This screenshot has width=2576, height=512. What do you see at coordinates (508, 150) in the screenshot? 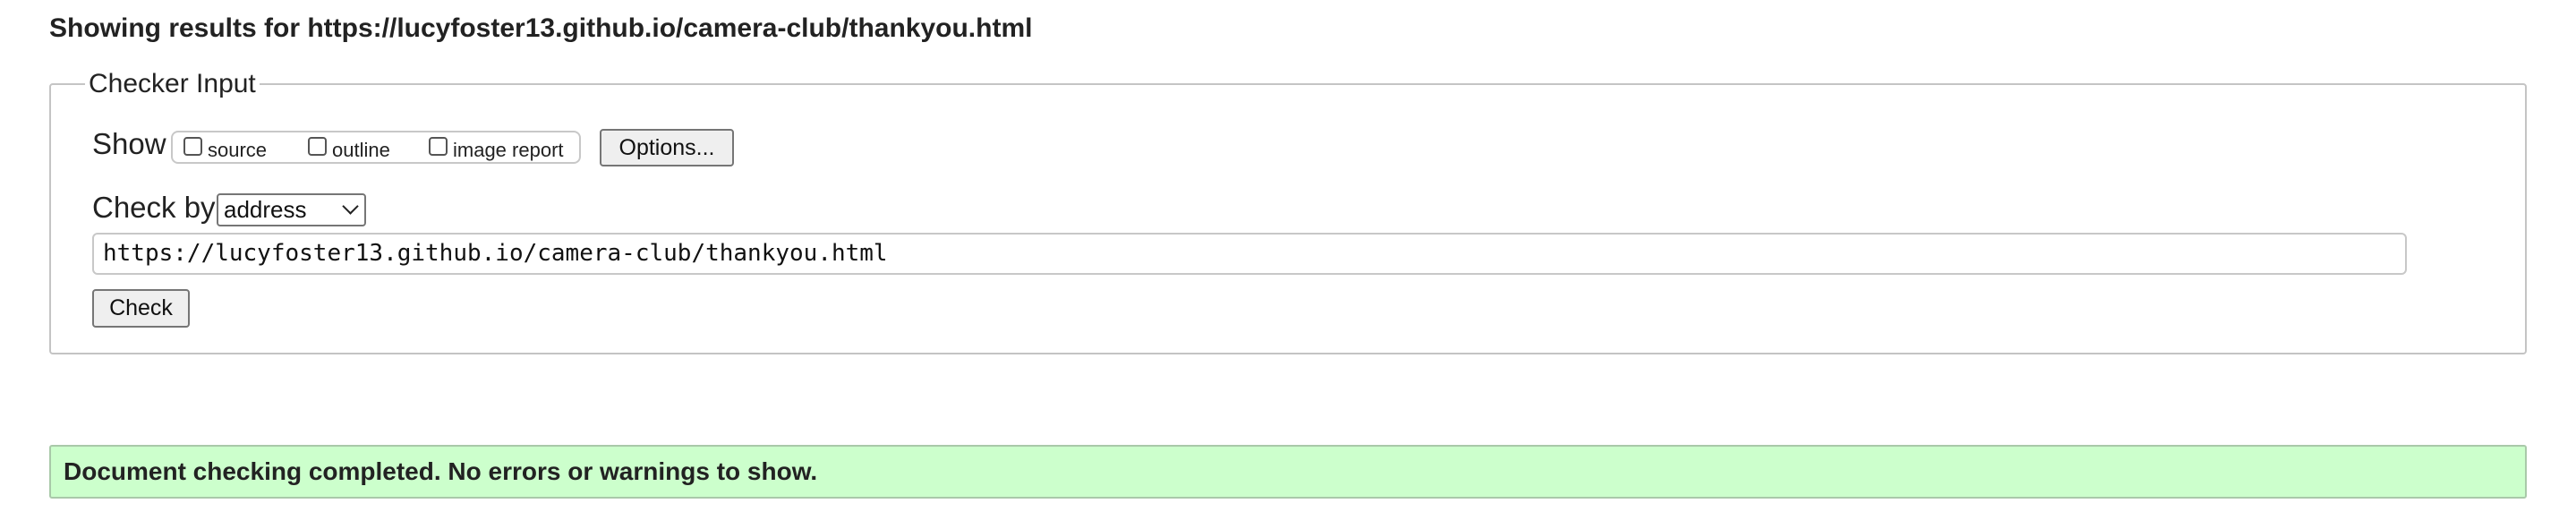
I see `image-report-checkbox-label: image report` at bounding box center [508, 150].